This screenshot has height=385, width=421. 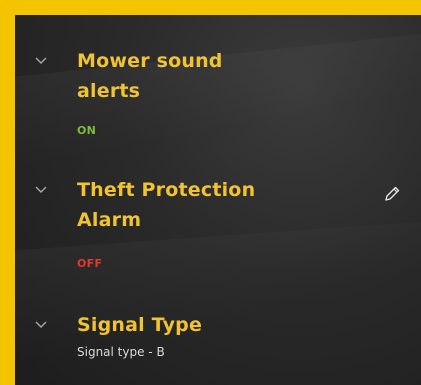 What do you see at coordinates (87, 130) in the screenshot?
I see `status-badge: ON` at bounding box center [87, 130].